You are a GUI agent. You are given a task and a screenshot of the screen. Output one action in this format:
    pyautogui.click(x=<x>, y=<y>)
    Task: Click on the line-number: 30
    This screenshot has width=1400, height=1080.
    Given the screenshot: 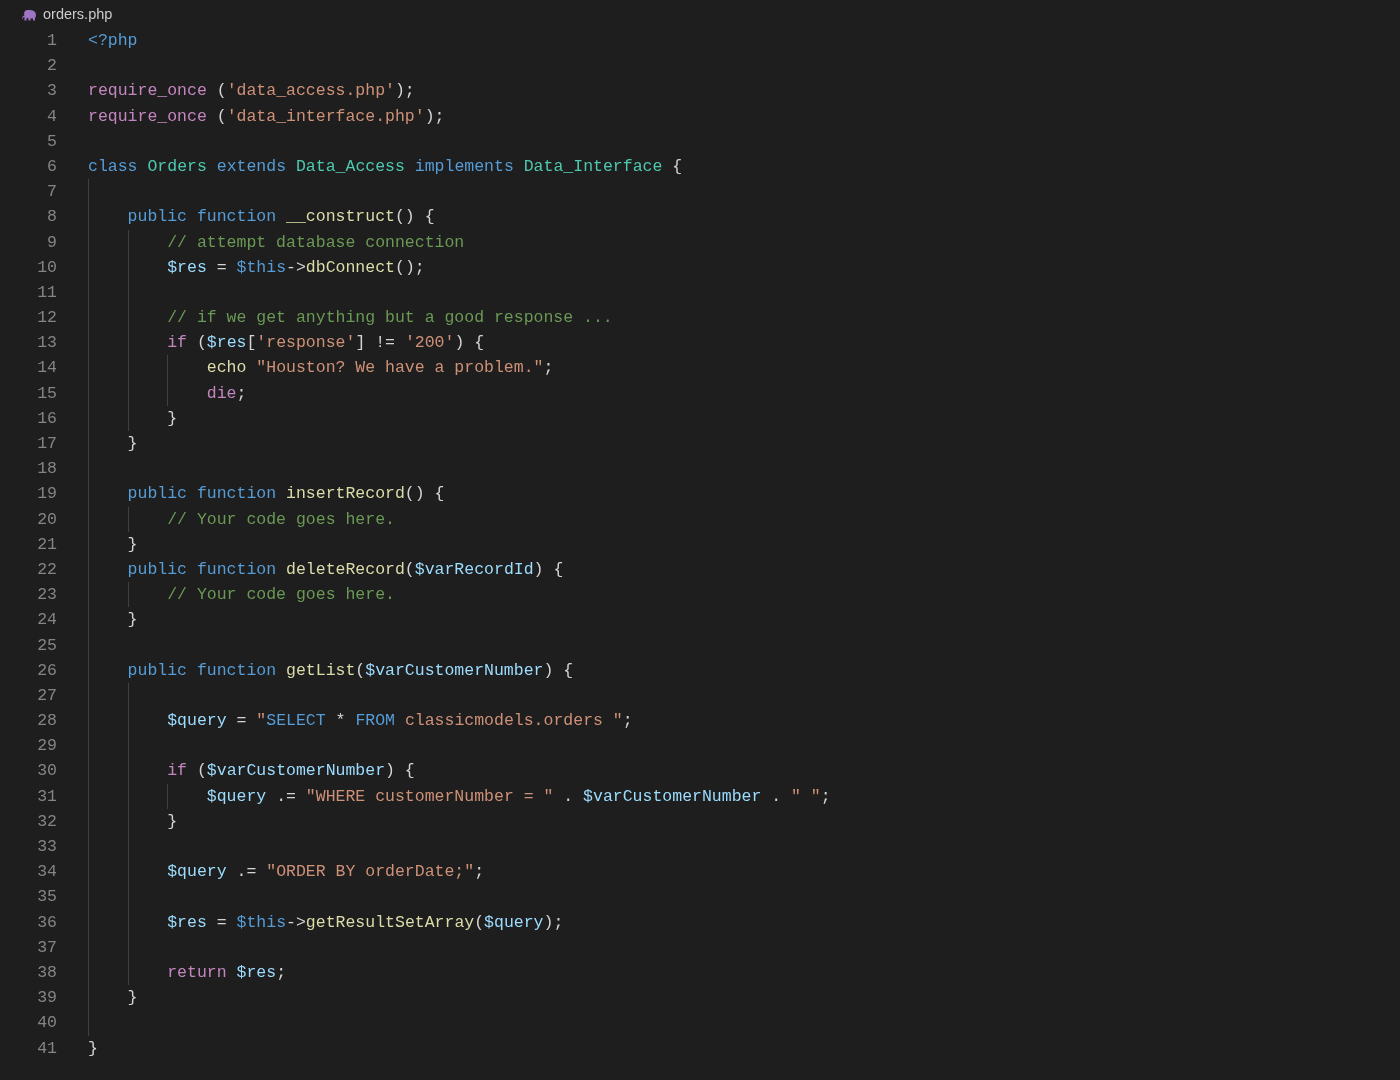 What is the action you would take?
    pyautogui.click(x=46, y=771)
    